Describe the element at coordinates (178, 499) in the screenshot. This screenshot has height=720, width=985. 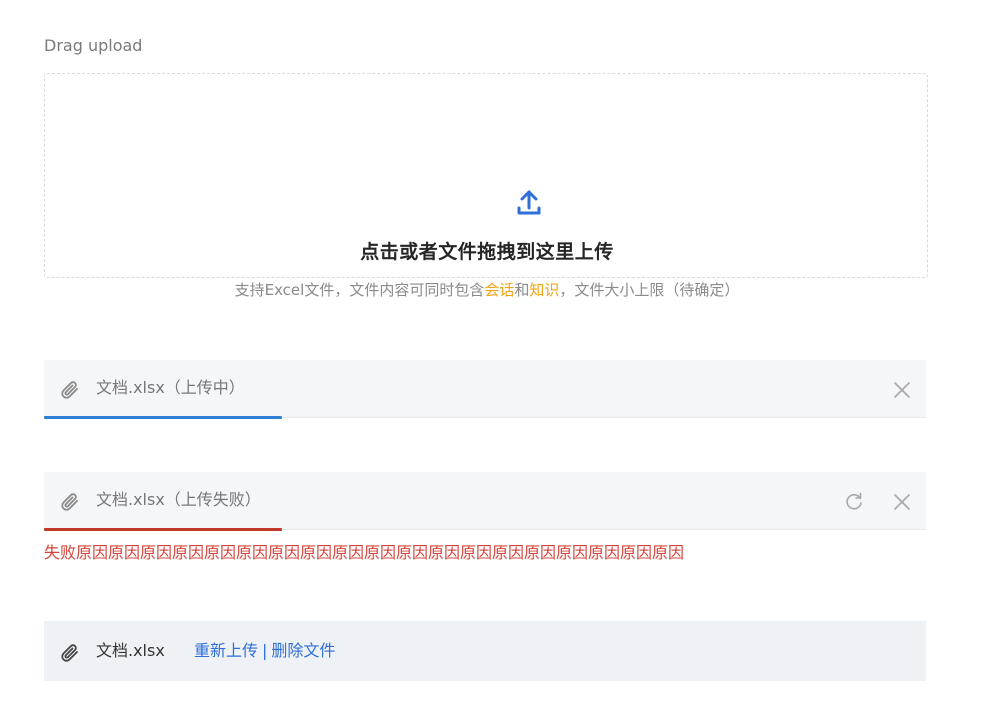
I see `file-name: 文档.xlsx（上传失败）` at that location.